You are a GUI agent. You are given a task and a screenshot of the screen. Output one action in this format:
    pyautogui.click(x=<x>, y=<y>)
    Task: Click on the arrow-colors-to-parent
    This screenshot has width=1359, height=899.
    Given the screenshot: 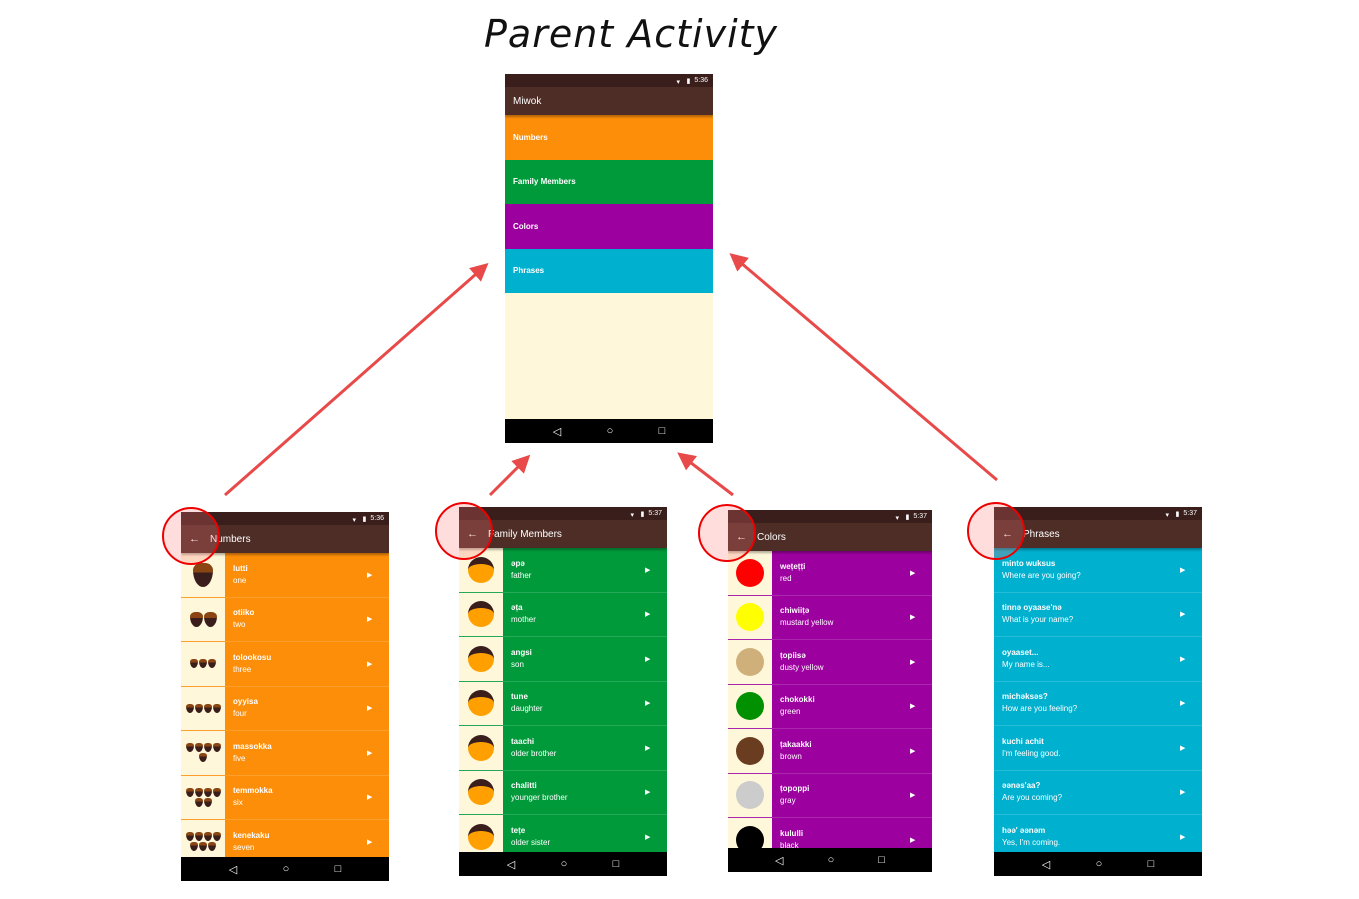 What is the action you would take?
    pyautogui.click(x=705, y=474)
    